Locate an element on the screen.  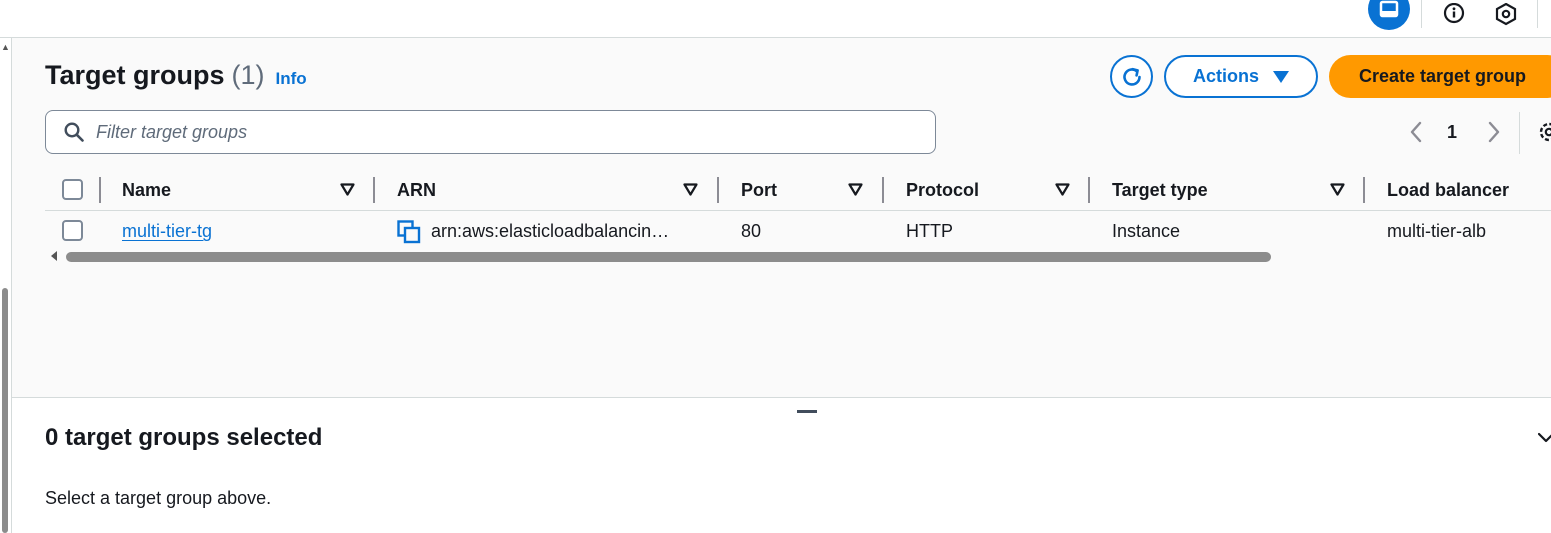
select-all-checkbox is located at coordinates (72, 189).